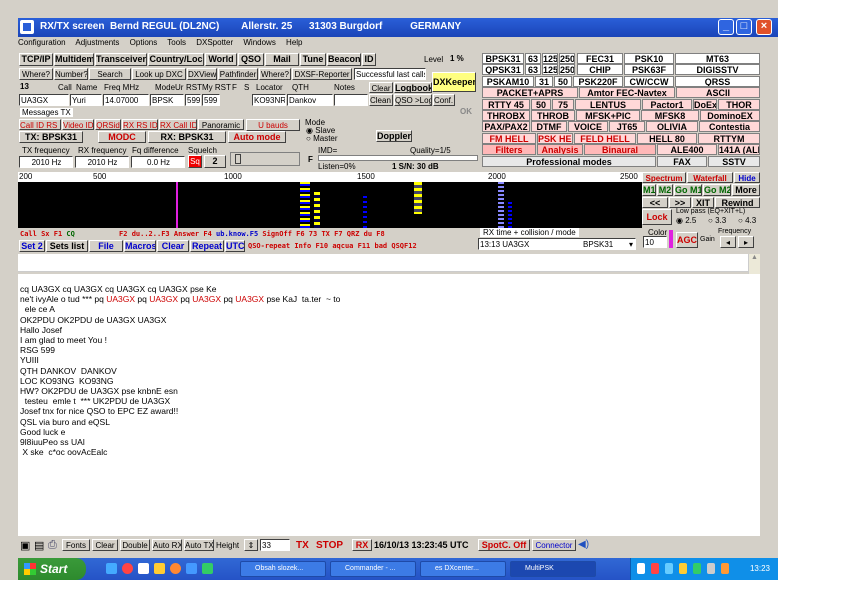  Describe the element at coordinates (506, 115) in the screenshot. I see `mode-button-5-0: THROBX` at that location.